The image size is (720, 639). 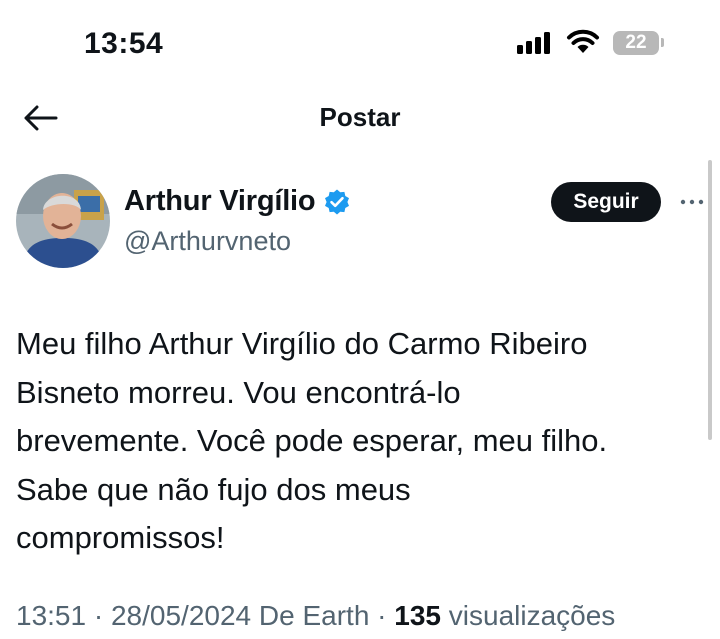 I want to click on avatar-image, so click(x=63, y=221).